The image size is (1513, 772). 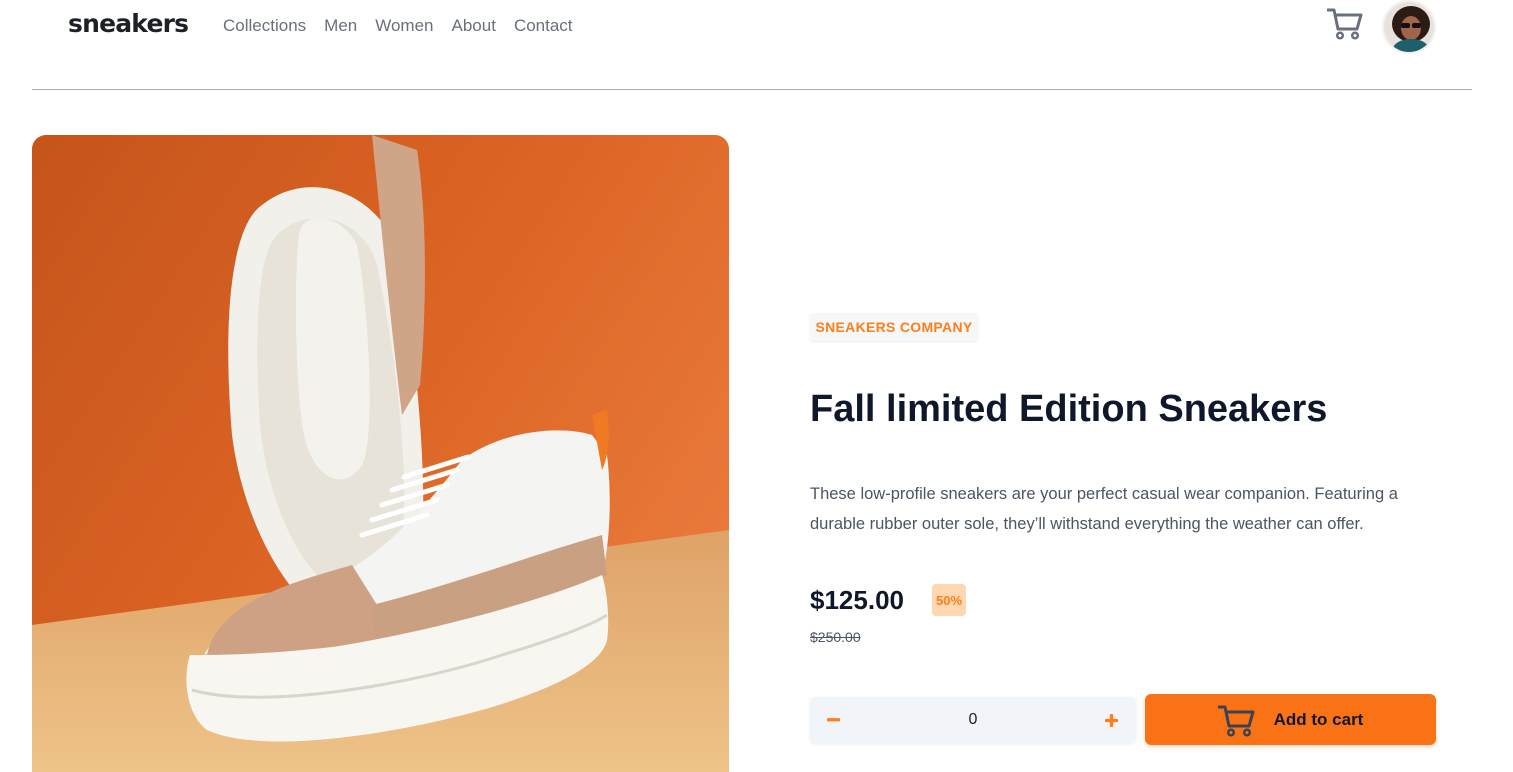 I want to click on plus-icon, so click(x=1111, y=720).